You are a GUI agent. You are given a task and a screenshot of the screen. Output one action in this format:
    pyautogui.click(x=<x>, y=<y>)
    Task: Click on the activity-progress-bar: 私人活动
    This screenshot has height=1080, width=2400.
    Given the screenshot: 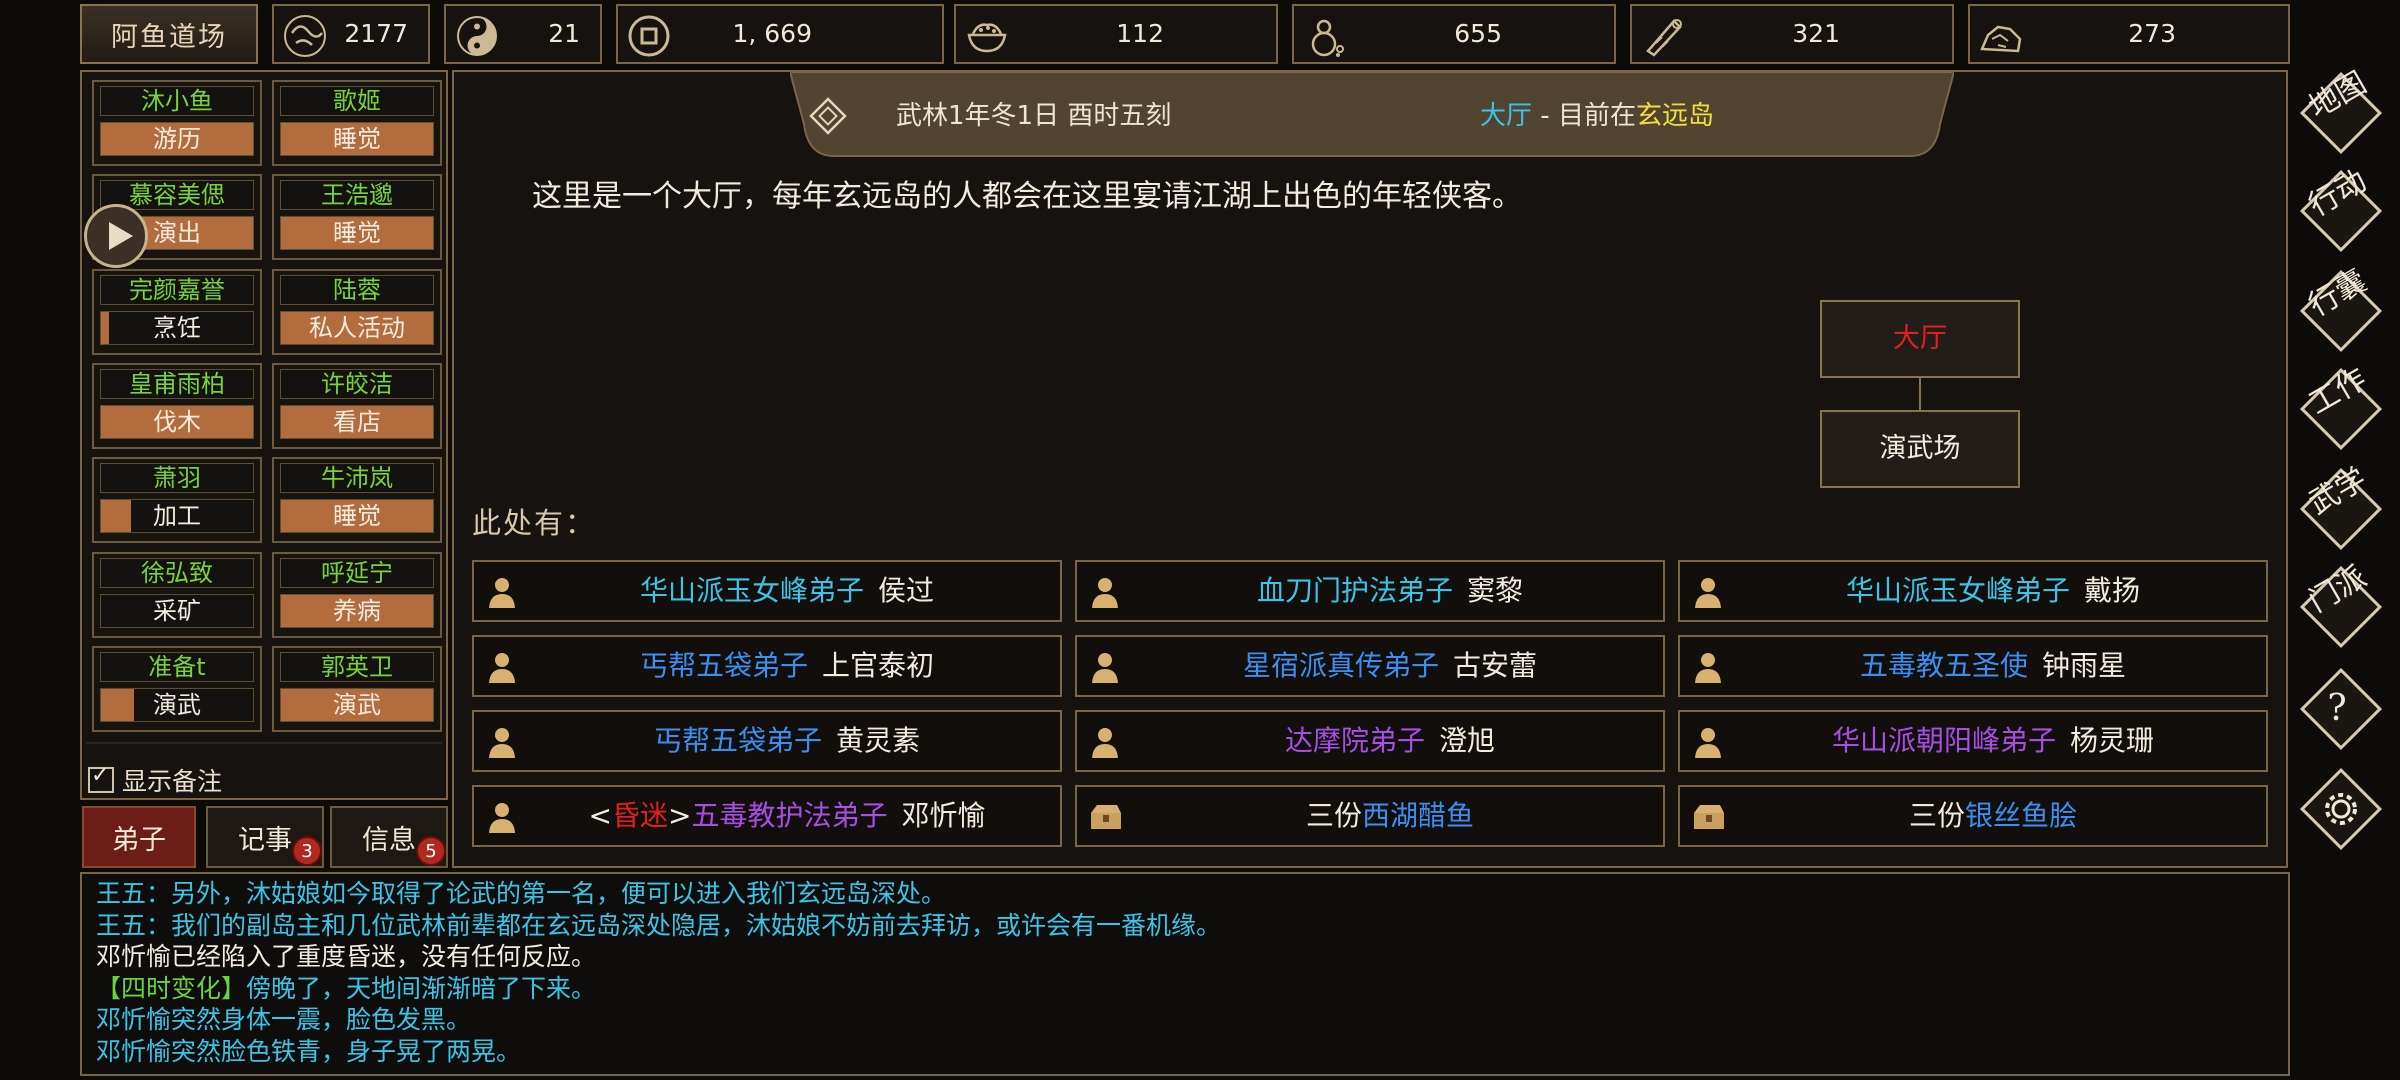 What is the action you would take?
    pyautogui.click(x=357, y=328)
    